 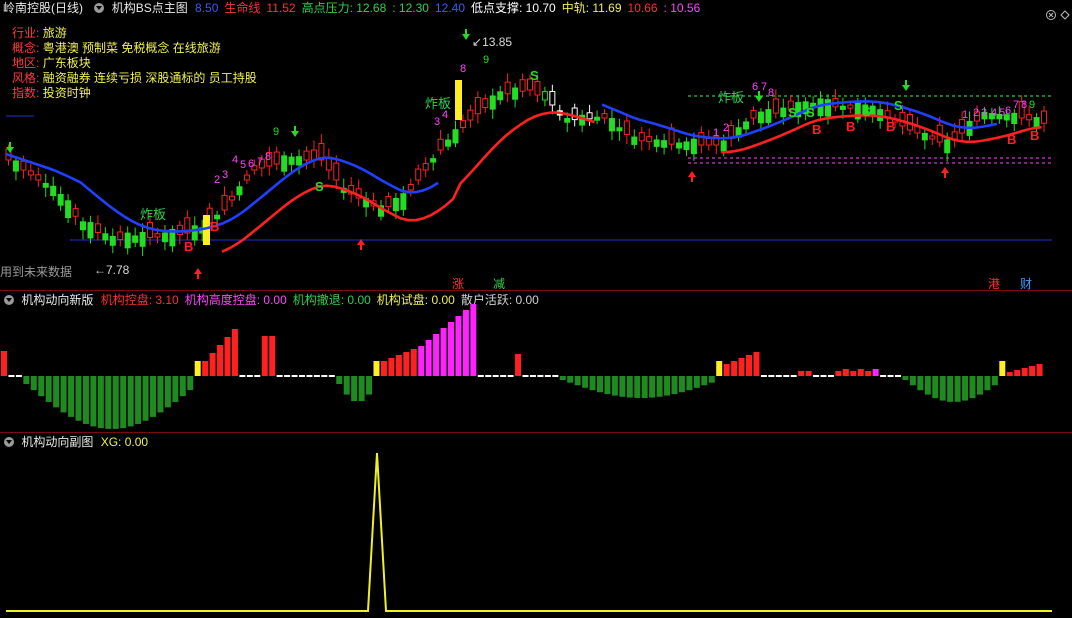 What do you see at coordinates (898, 105) in the screenshot?
I see `sell-marker: S` at bounding box center [898, 105].